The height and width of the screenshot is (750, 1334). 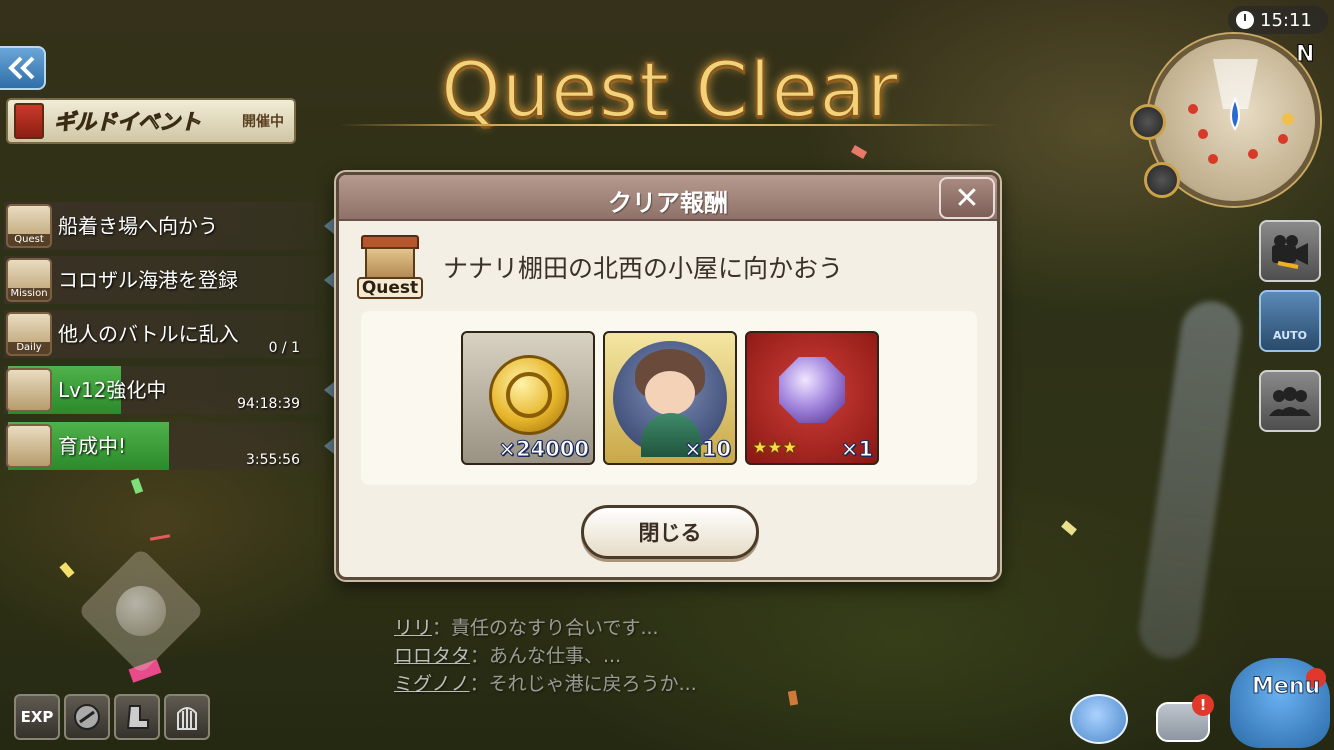 What do you see at coordinates (1185, 718) in the screenshot?
I see `chat-bubble-button: !` at bounding box center [1185, 718].